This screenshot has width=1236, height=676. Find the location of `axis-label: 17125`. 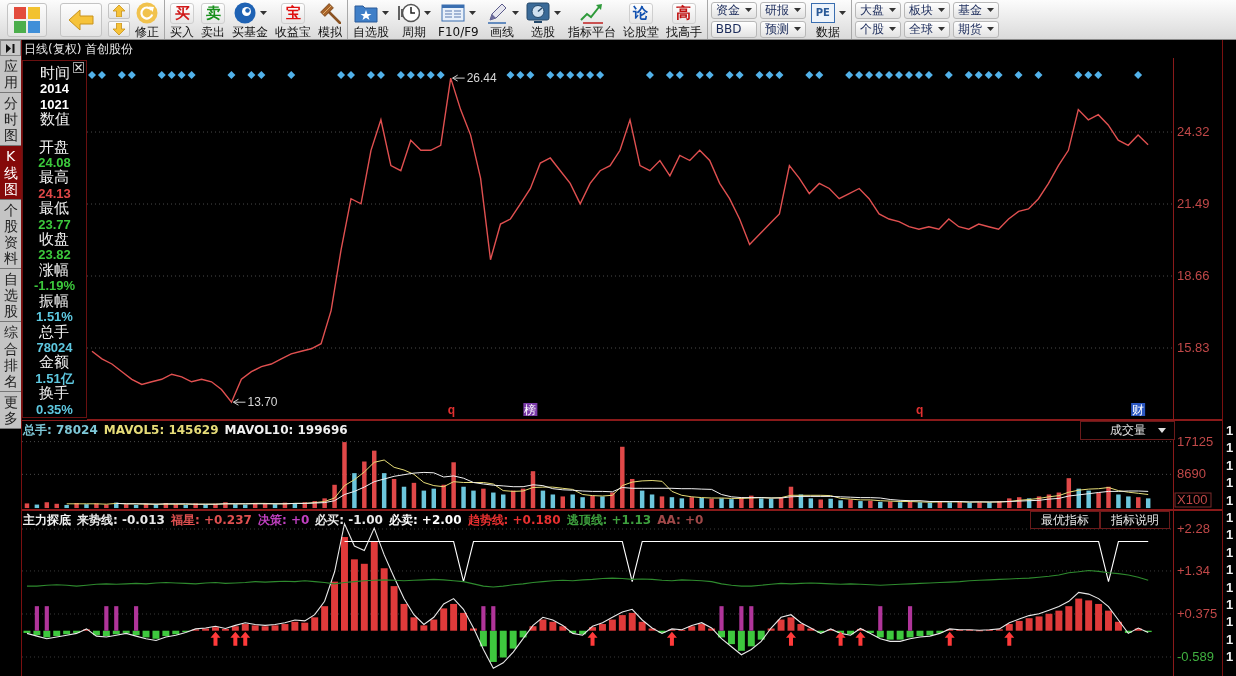

axis-label: 17125 is located at coordinates (1195, 441).